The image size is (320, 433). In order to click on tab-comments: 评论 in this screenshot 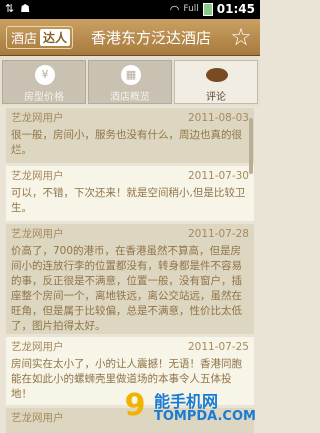, I will do `click(216, 82)`.